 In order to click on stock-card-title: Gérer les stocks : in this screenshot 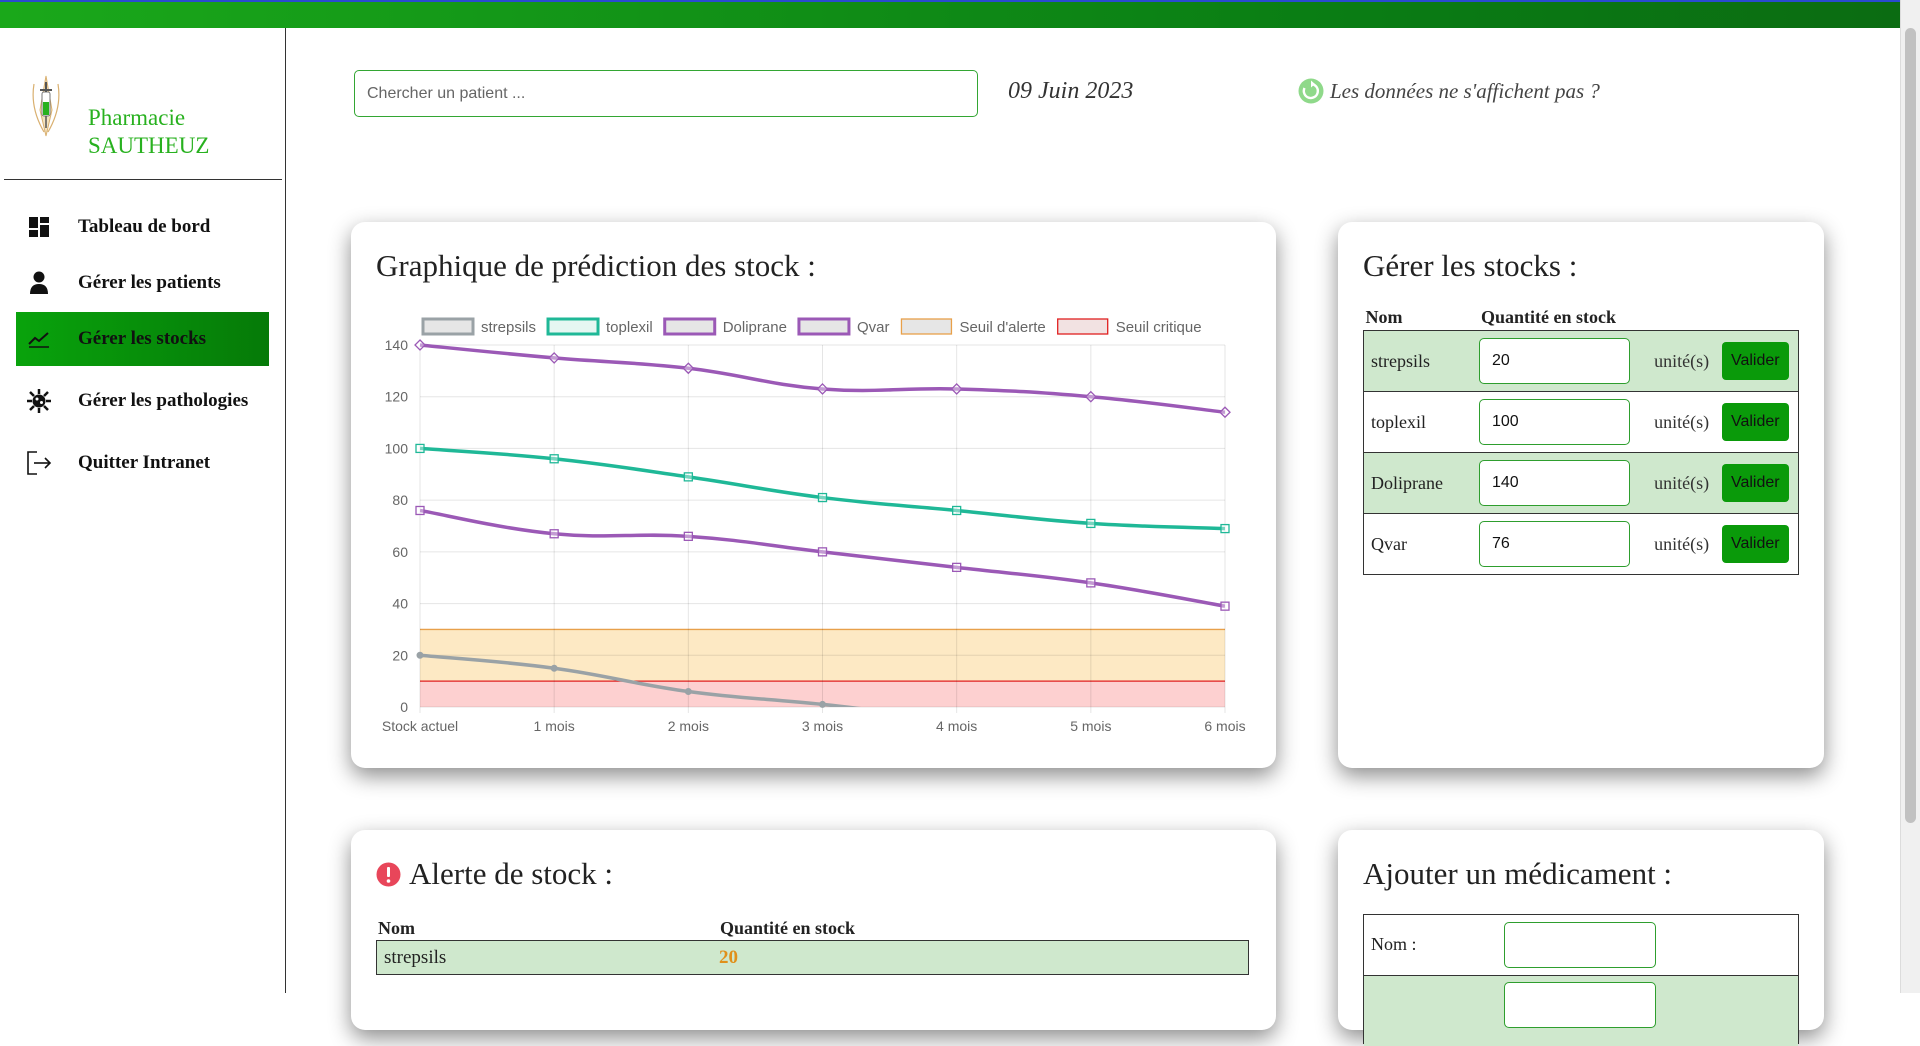, I will do `click(1470, 265)`.